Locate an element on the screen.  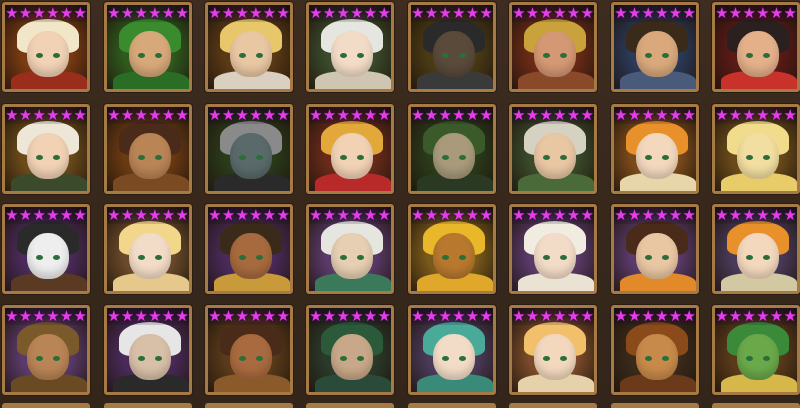
monster-tile-white-angel: ★ ★ ★ ★ ★ ★ is located at coordinates (553, 249).